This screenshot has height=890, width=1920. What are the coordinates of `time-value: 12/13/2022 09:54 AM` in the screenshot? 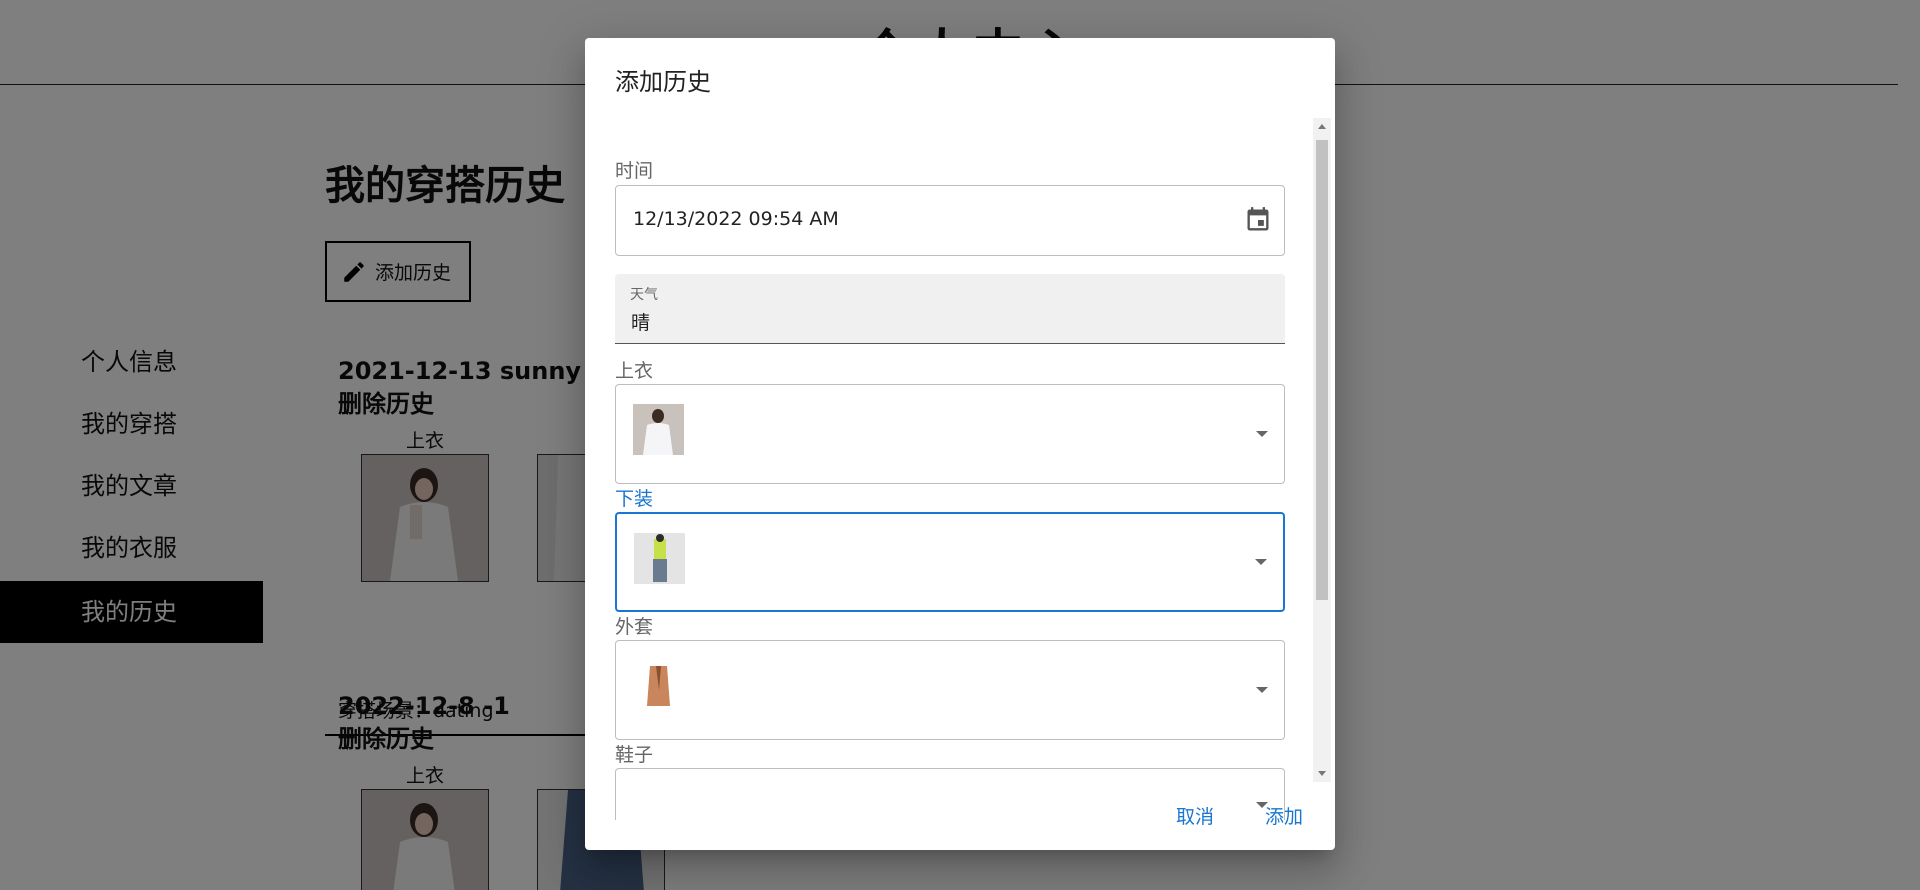 It's located at (736, 219).